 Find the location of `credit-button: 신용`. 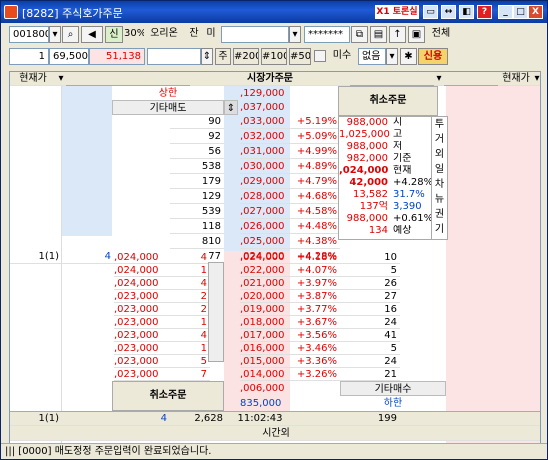

credit-button: 신용 is located at coordinates (433, 56).